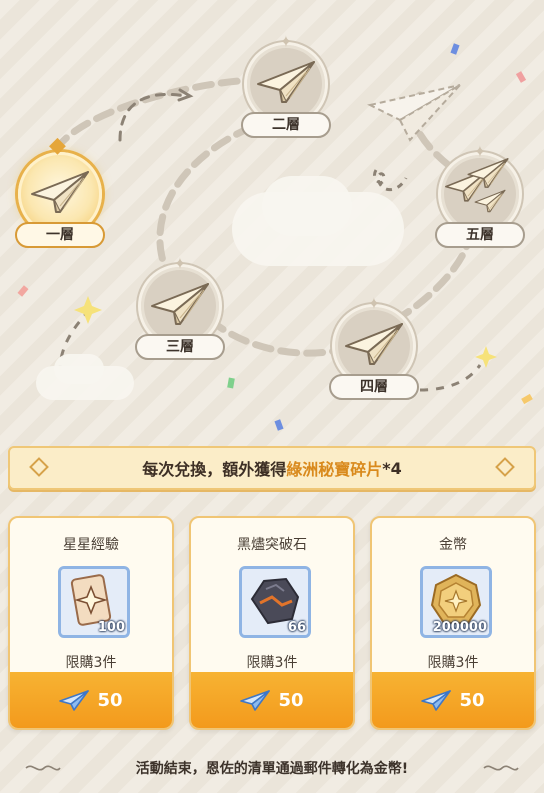 This screenshot has height=793, width=544. I want to click on item-icon-frame: 200000, so click(456, 602).